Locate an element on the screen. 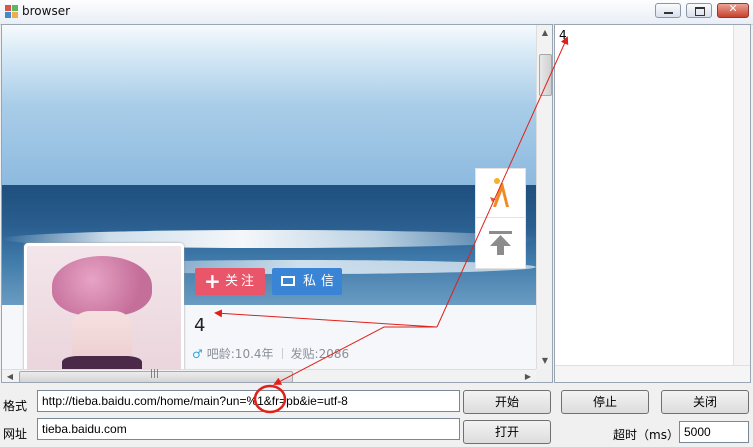 This screenshot has width=753, height=447. scroll-corner is located at coordinates (544, 375).